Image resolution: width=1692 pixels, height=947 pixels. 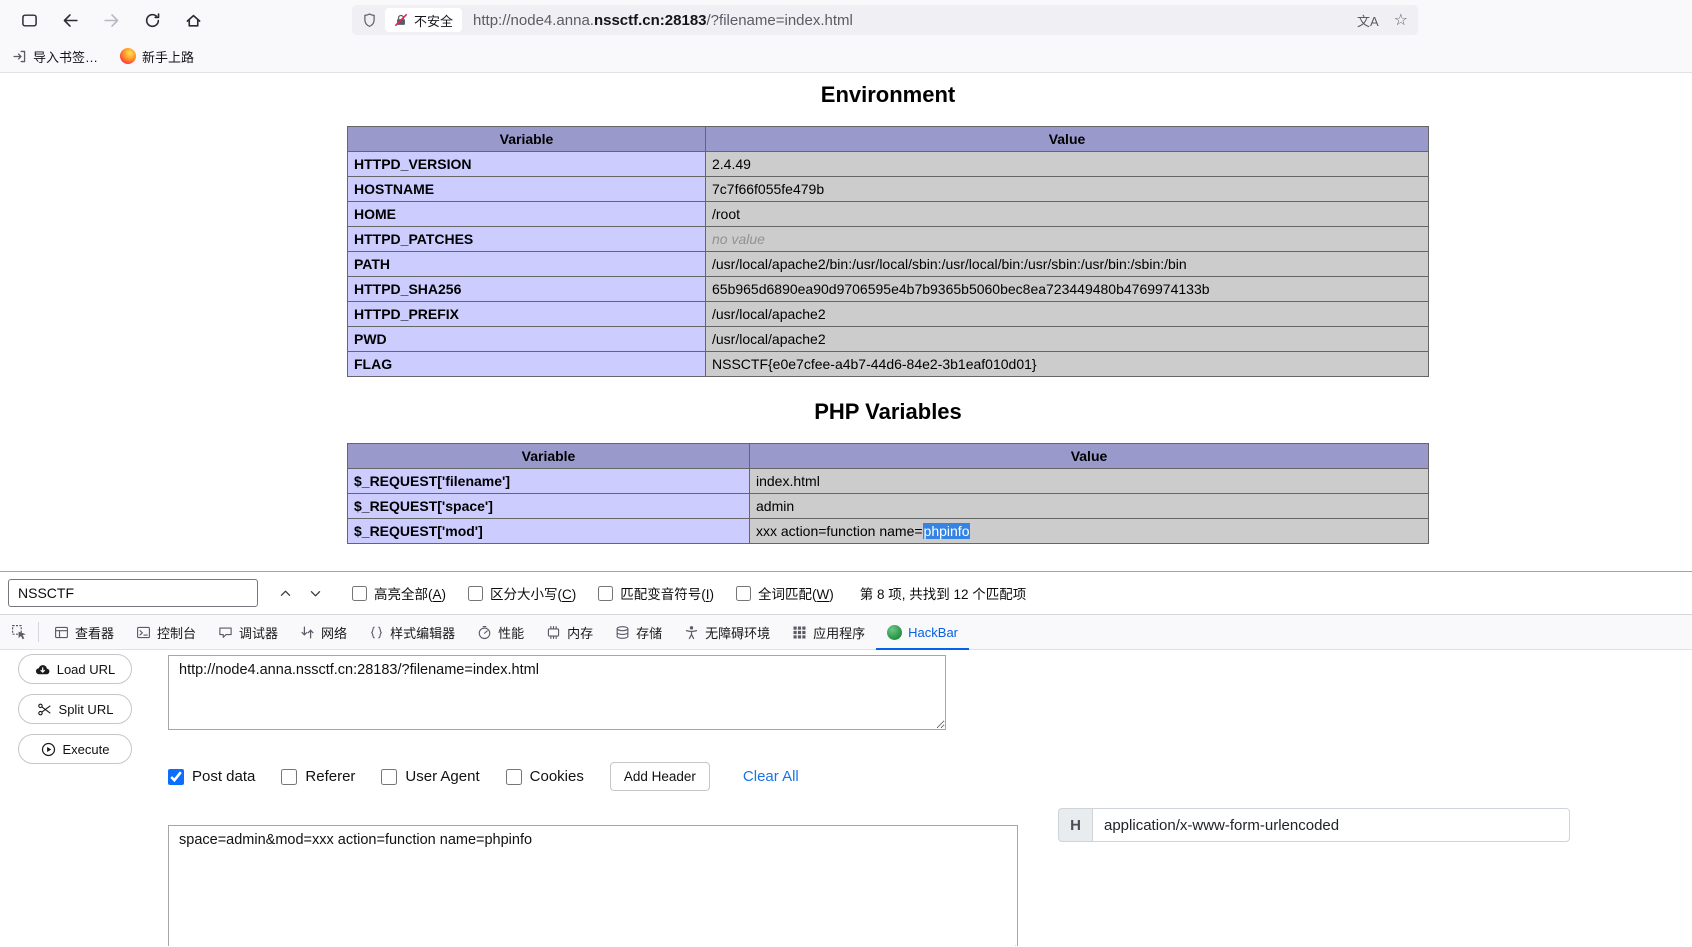 What do you see at coordinates (569, 632) in the screenshot?
I see `tab-memory: 内存` at bounding box center [569, 632].